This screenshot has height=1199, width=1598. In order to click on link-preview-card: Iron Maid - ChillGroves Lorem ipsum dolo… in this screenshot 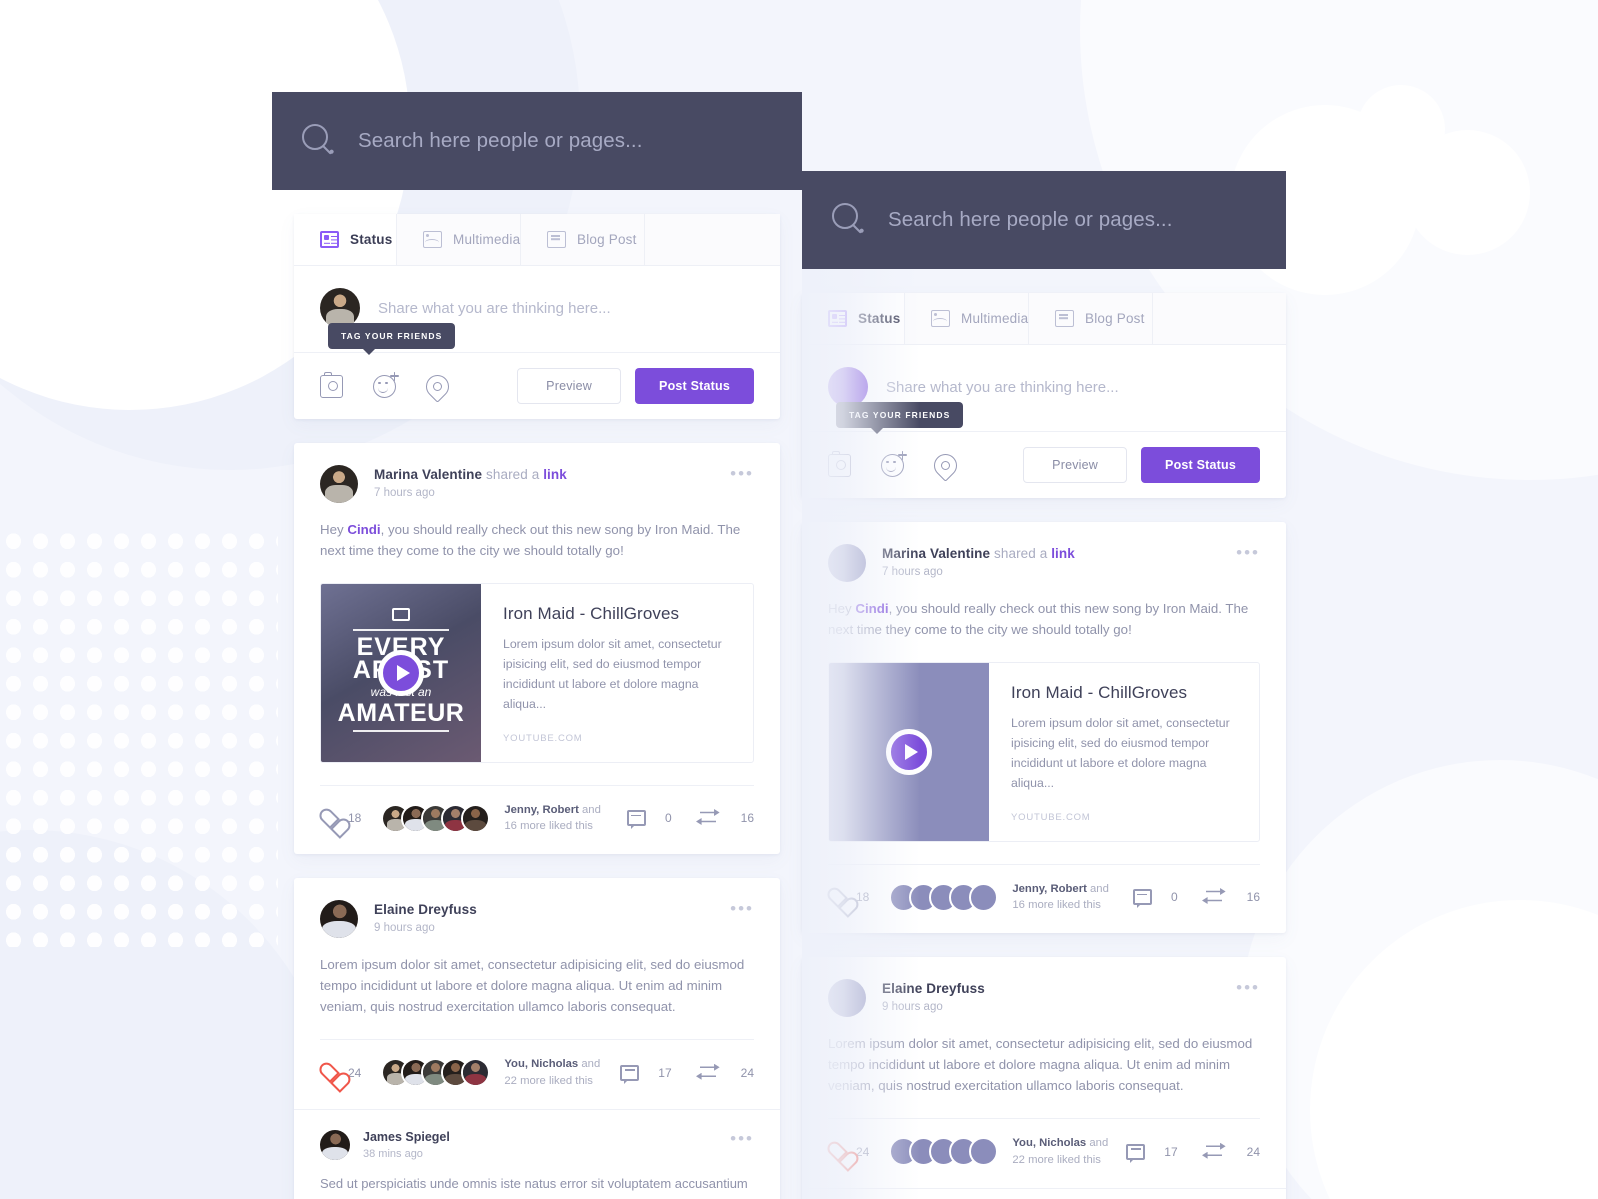, I will do `click(1044, 752)`.